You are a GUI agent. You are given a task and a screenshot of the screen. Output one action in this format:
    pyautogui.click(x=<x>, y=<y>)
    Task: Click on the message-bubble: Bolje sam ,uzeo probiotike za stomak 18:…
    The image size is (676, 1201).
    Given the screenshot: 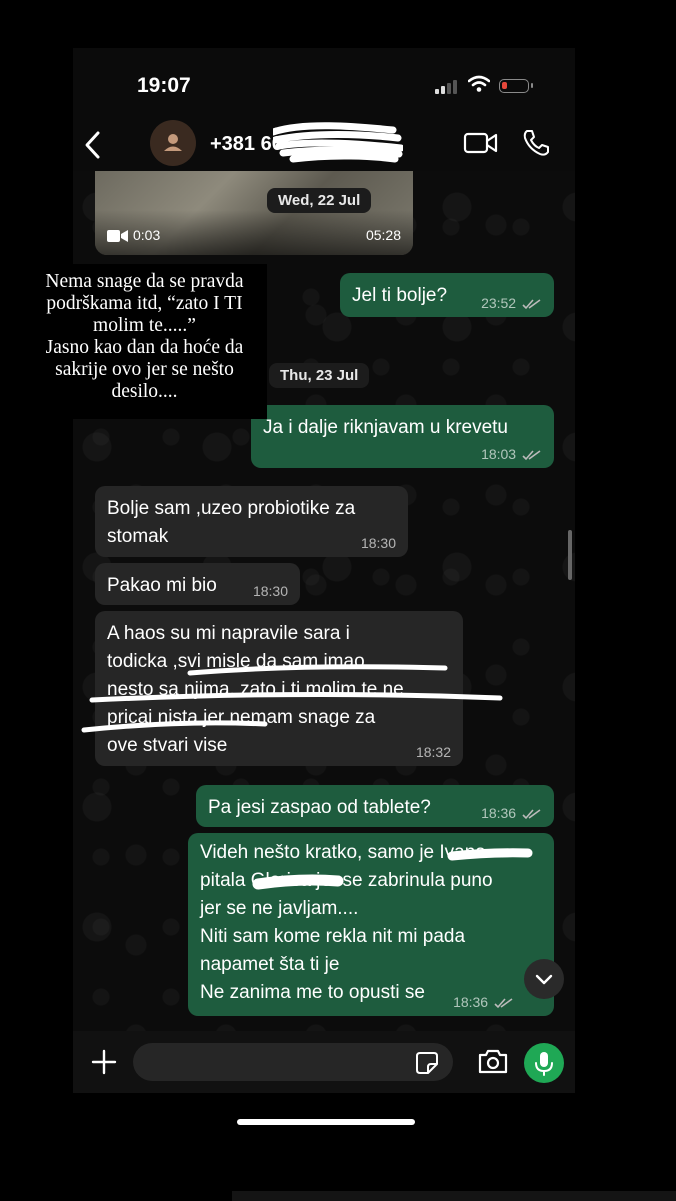 What is the action you would take?
    pyautogui.click(x=251, y=521)
    